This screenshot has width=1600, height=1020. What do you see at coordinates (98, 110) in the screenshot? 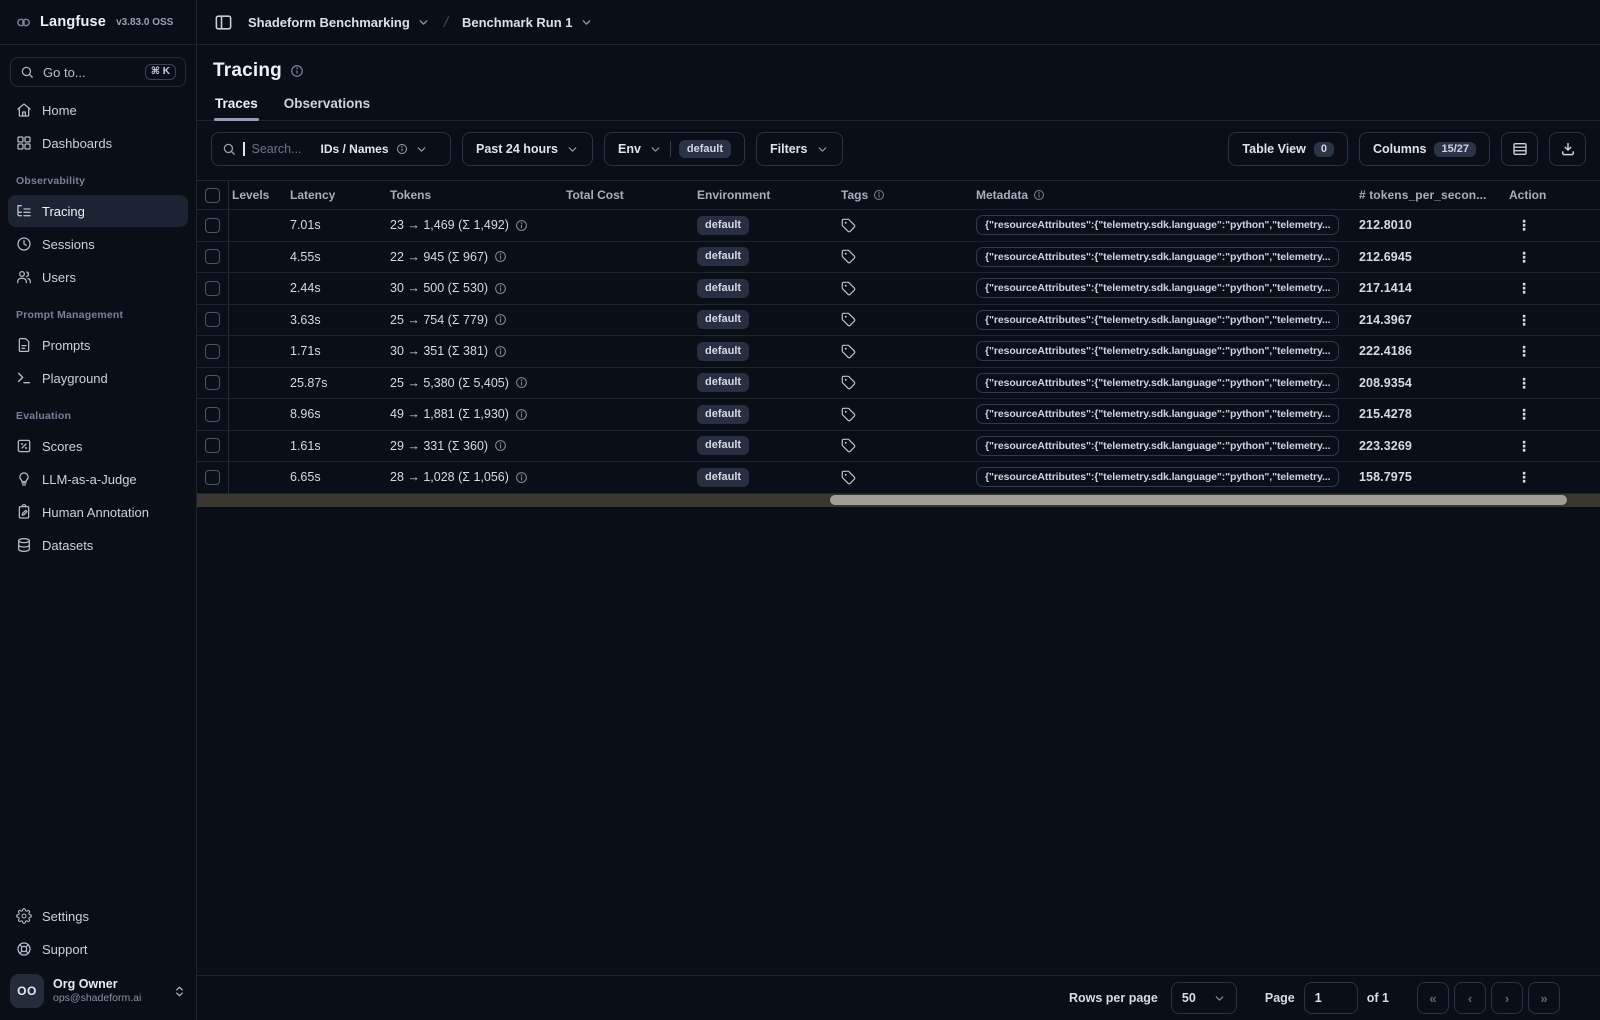
I see `sidebar-item-home: Home` at bounding box center [98, 110].